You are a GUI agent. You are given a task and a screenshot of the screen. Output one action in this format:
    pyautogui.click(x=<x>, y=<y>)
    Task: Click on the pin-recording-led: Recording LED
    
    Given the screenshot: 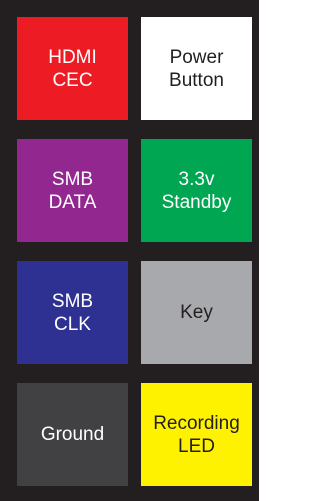 What is the action you would take?
    pyautogui.click(x=196, y=434)
    